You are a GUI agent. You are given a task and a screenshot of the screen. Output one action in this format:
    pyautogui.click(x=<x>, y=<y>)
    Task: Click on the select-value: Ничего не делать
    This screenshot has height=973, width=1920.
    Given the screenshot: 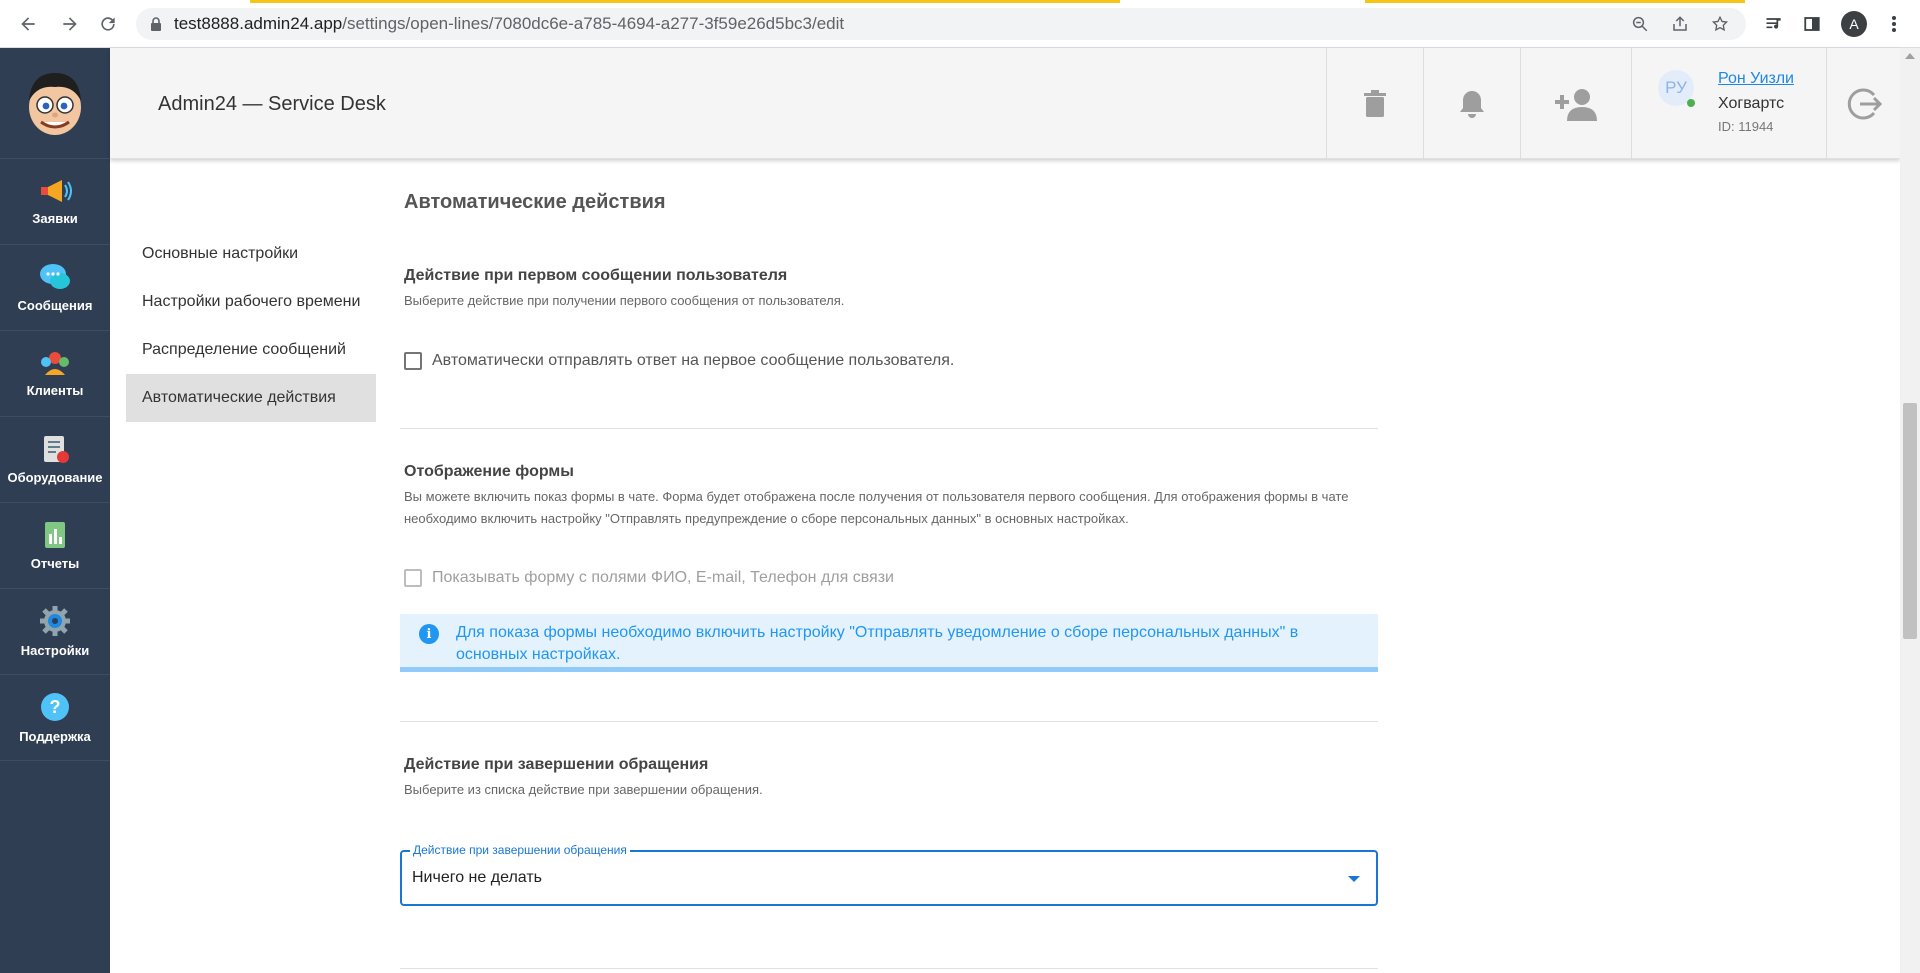 What is the action you would take?
    pyautogui.click(x=477, y=877)
    